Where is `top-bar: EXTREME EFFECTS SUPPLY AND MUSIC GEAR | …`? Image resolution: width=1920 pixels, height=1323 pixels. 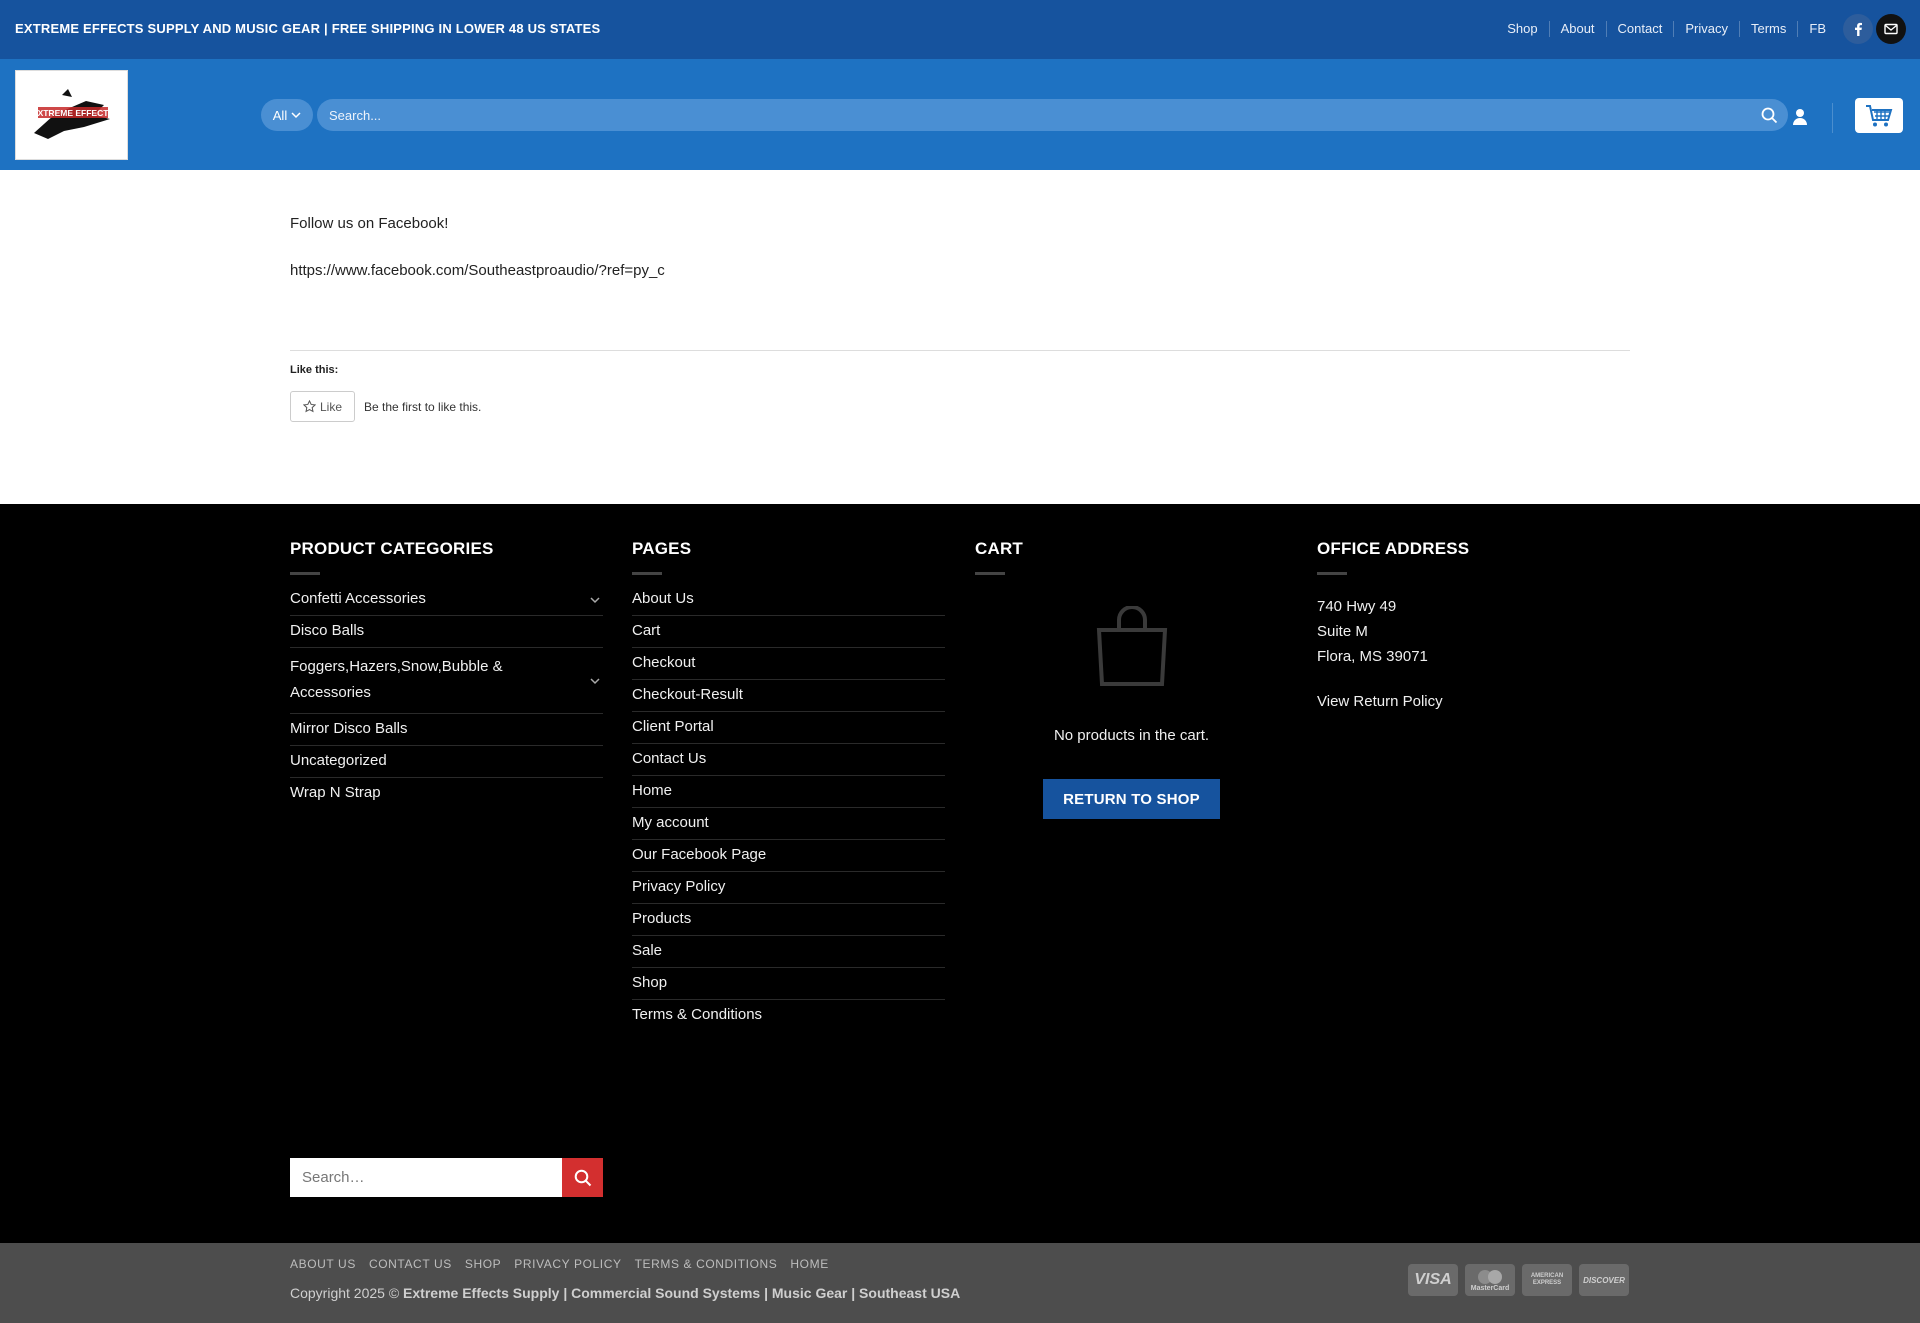
top-bar: EXTREME EFFECTS SUPPLY AND MUSIC GEAR | … is located at coordinates (960, 29).